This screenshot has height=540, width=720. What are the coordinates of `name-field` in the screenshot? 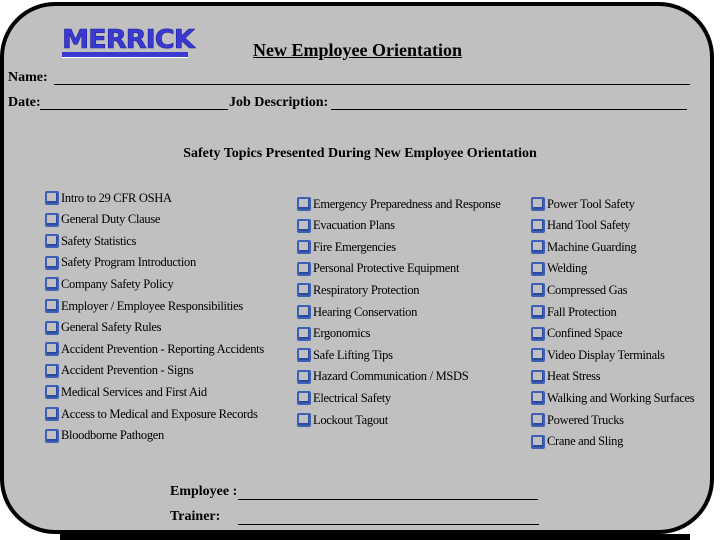 It's located at (372, 84).